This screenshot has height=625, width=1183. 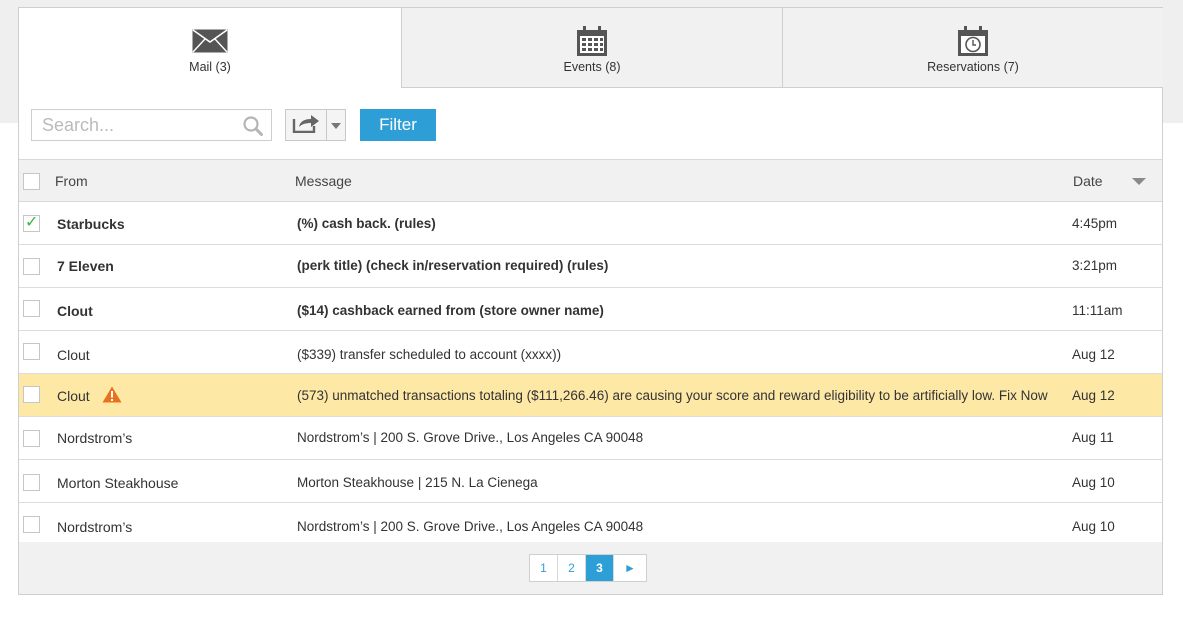 I want to click on row-date: 11:11am, so click(x=1097, y=310).